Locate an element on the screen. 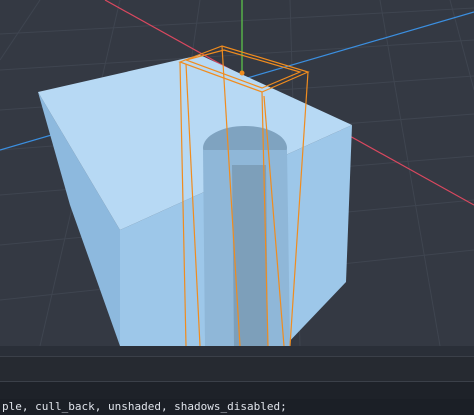 The height and width of the screenshot is (415, 474). origin-marker-icon is located at coordinates (242, 73).